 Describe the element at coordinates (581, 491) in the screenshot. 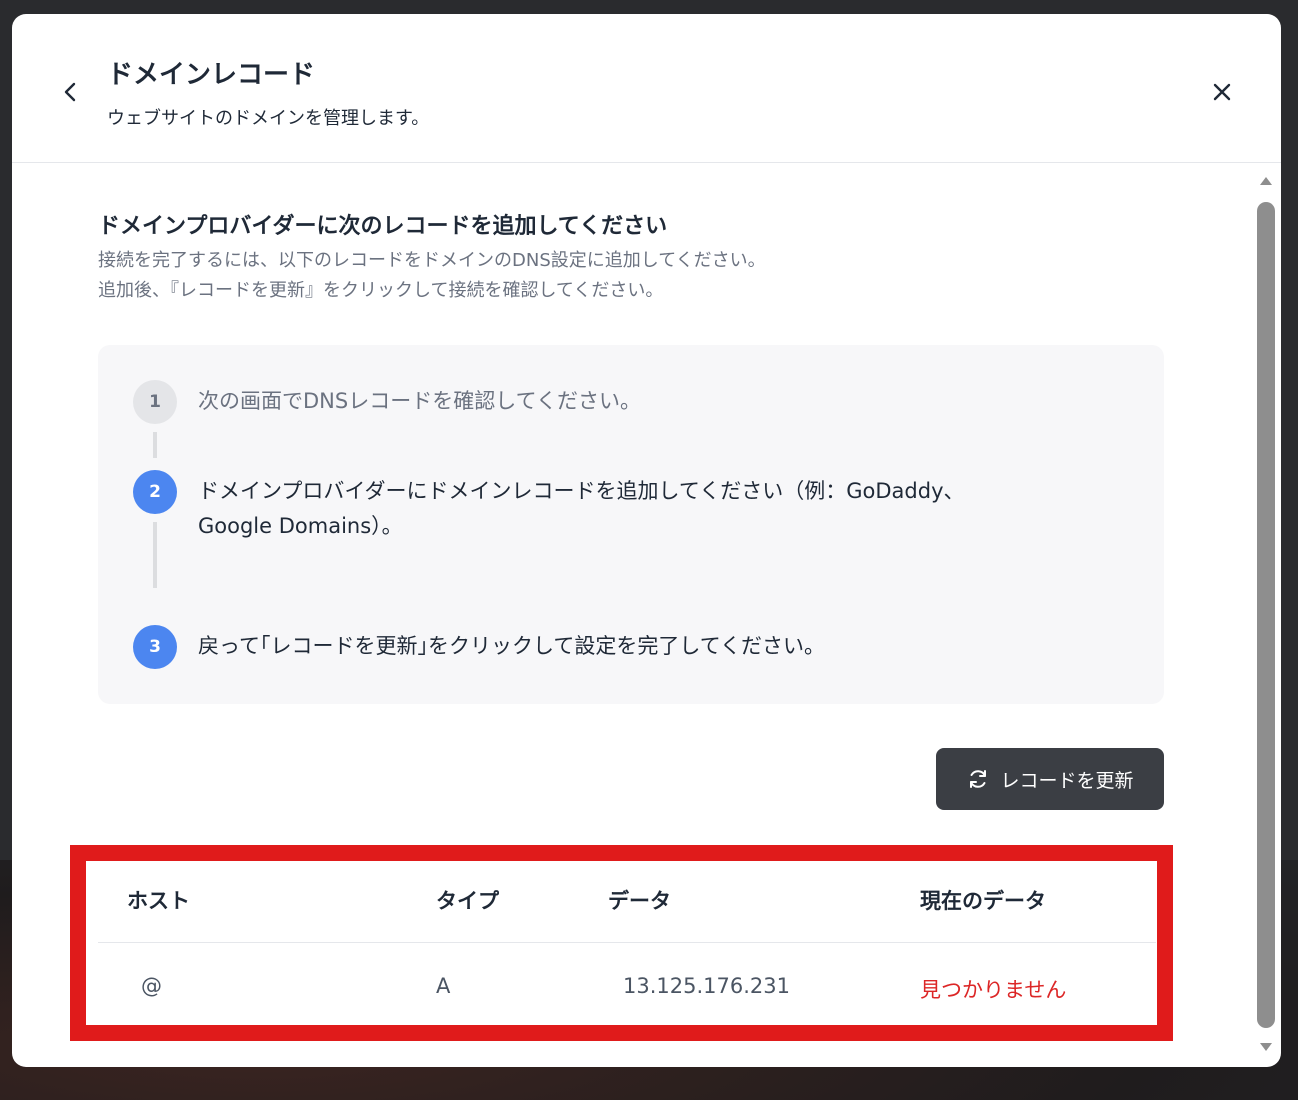

I see `step-2-text-line-1: ドメインプロバイダーにドメインレコードを追加してください（例：GoDaddy、` at that location.